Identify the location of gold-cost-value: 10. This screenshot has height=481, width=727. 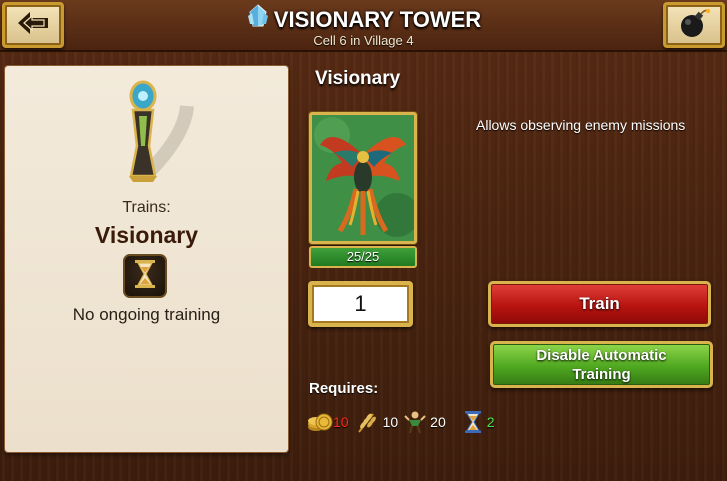
(341, 422).